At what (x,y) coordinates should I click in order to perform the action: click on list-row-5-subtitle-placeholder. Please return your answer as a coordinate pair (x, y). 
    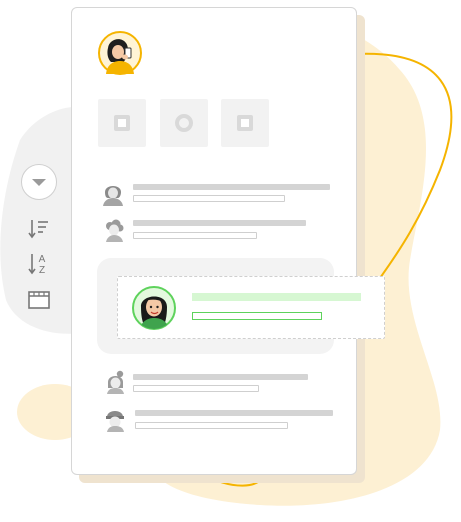
    Looking at the image, I should click on (211, 425).